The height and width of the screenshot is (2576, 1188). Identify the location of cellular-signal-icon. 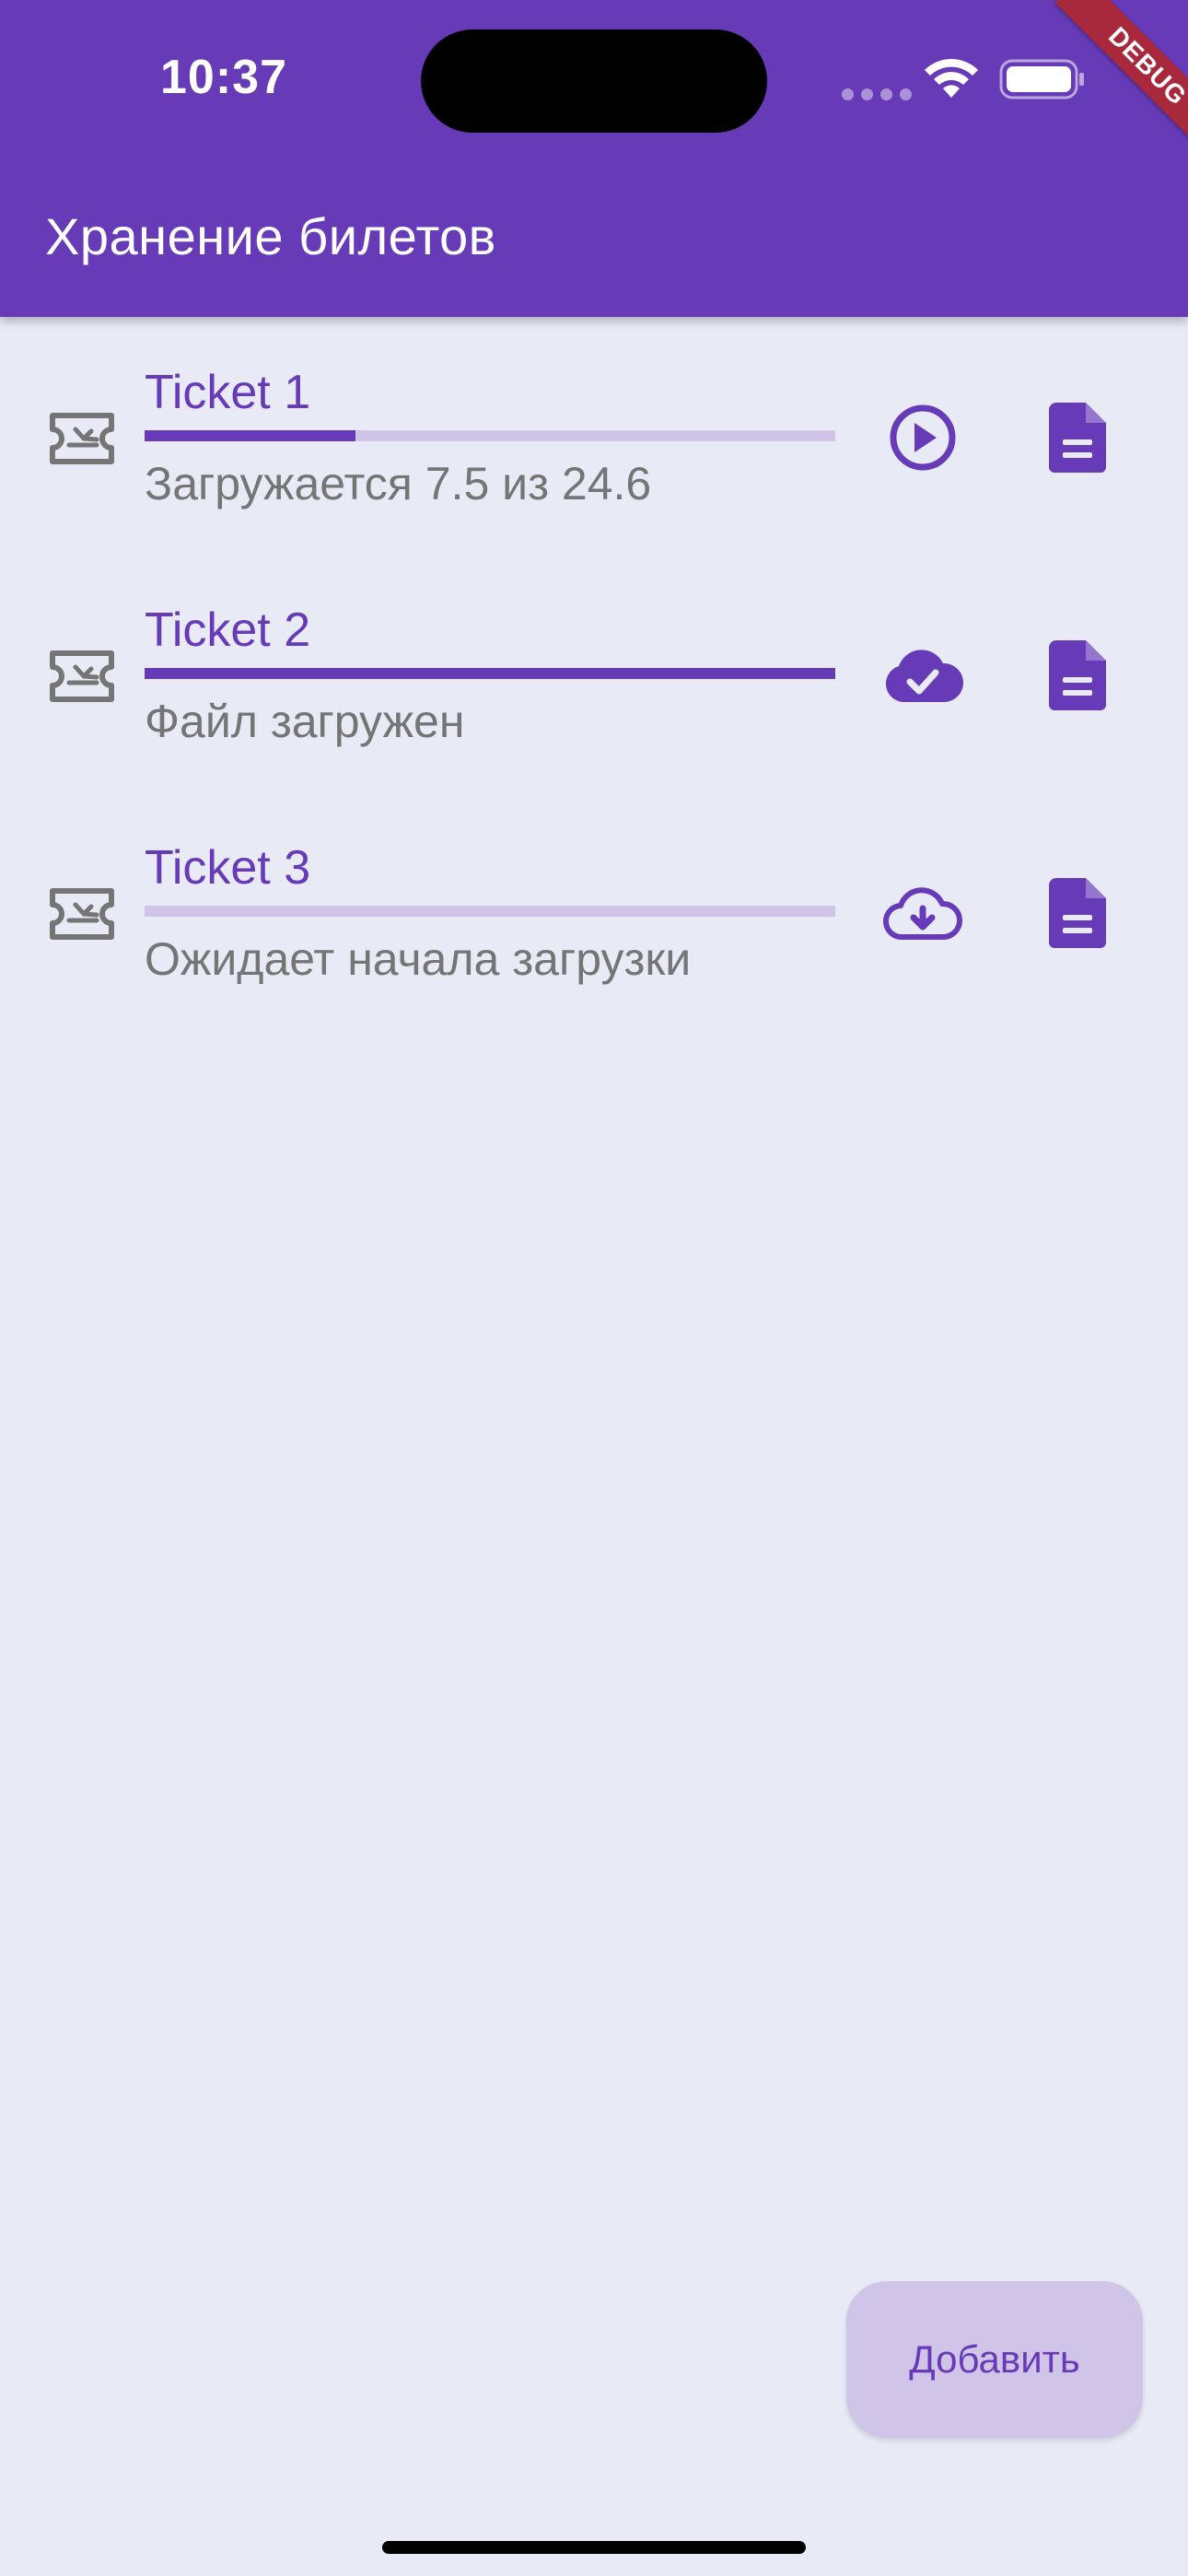
(877, 94).